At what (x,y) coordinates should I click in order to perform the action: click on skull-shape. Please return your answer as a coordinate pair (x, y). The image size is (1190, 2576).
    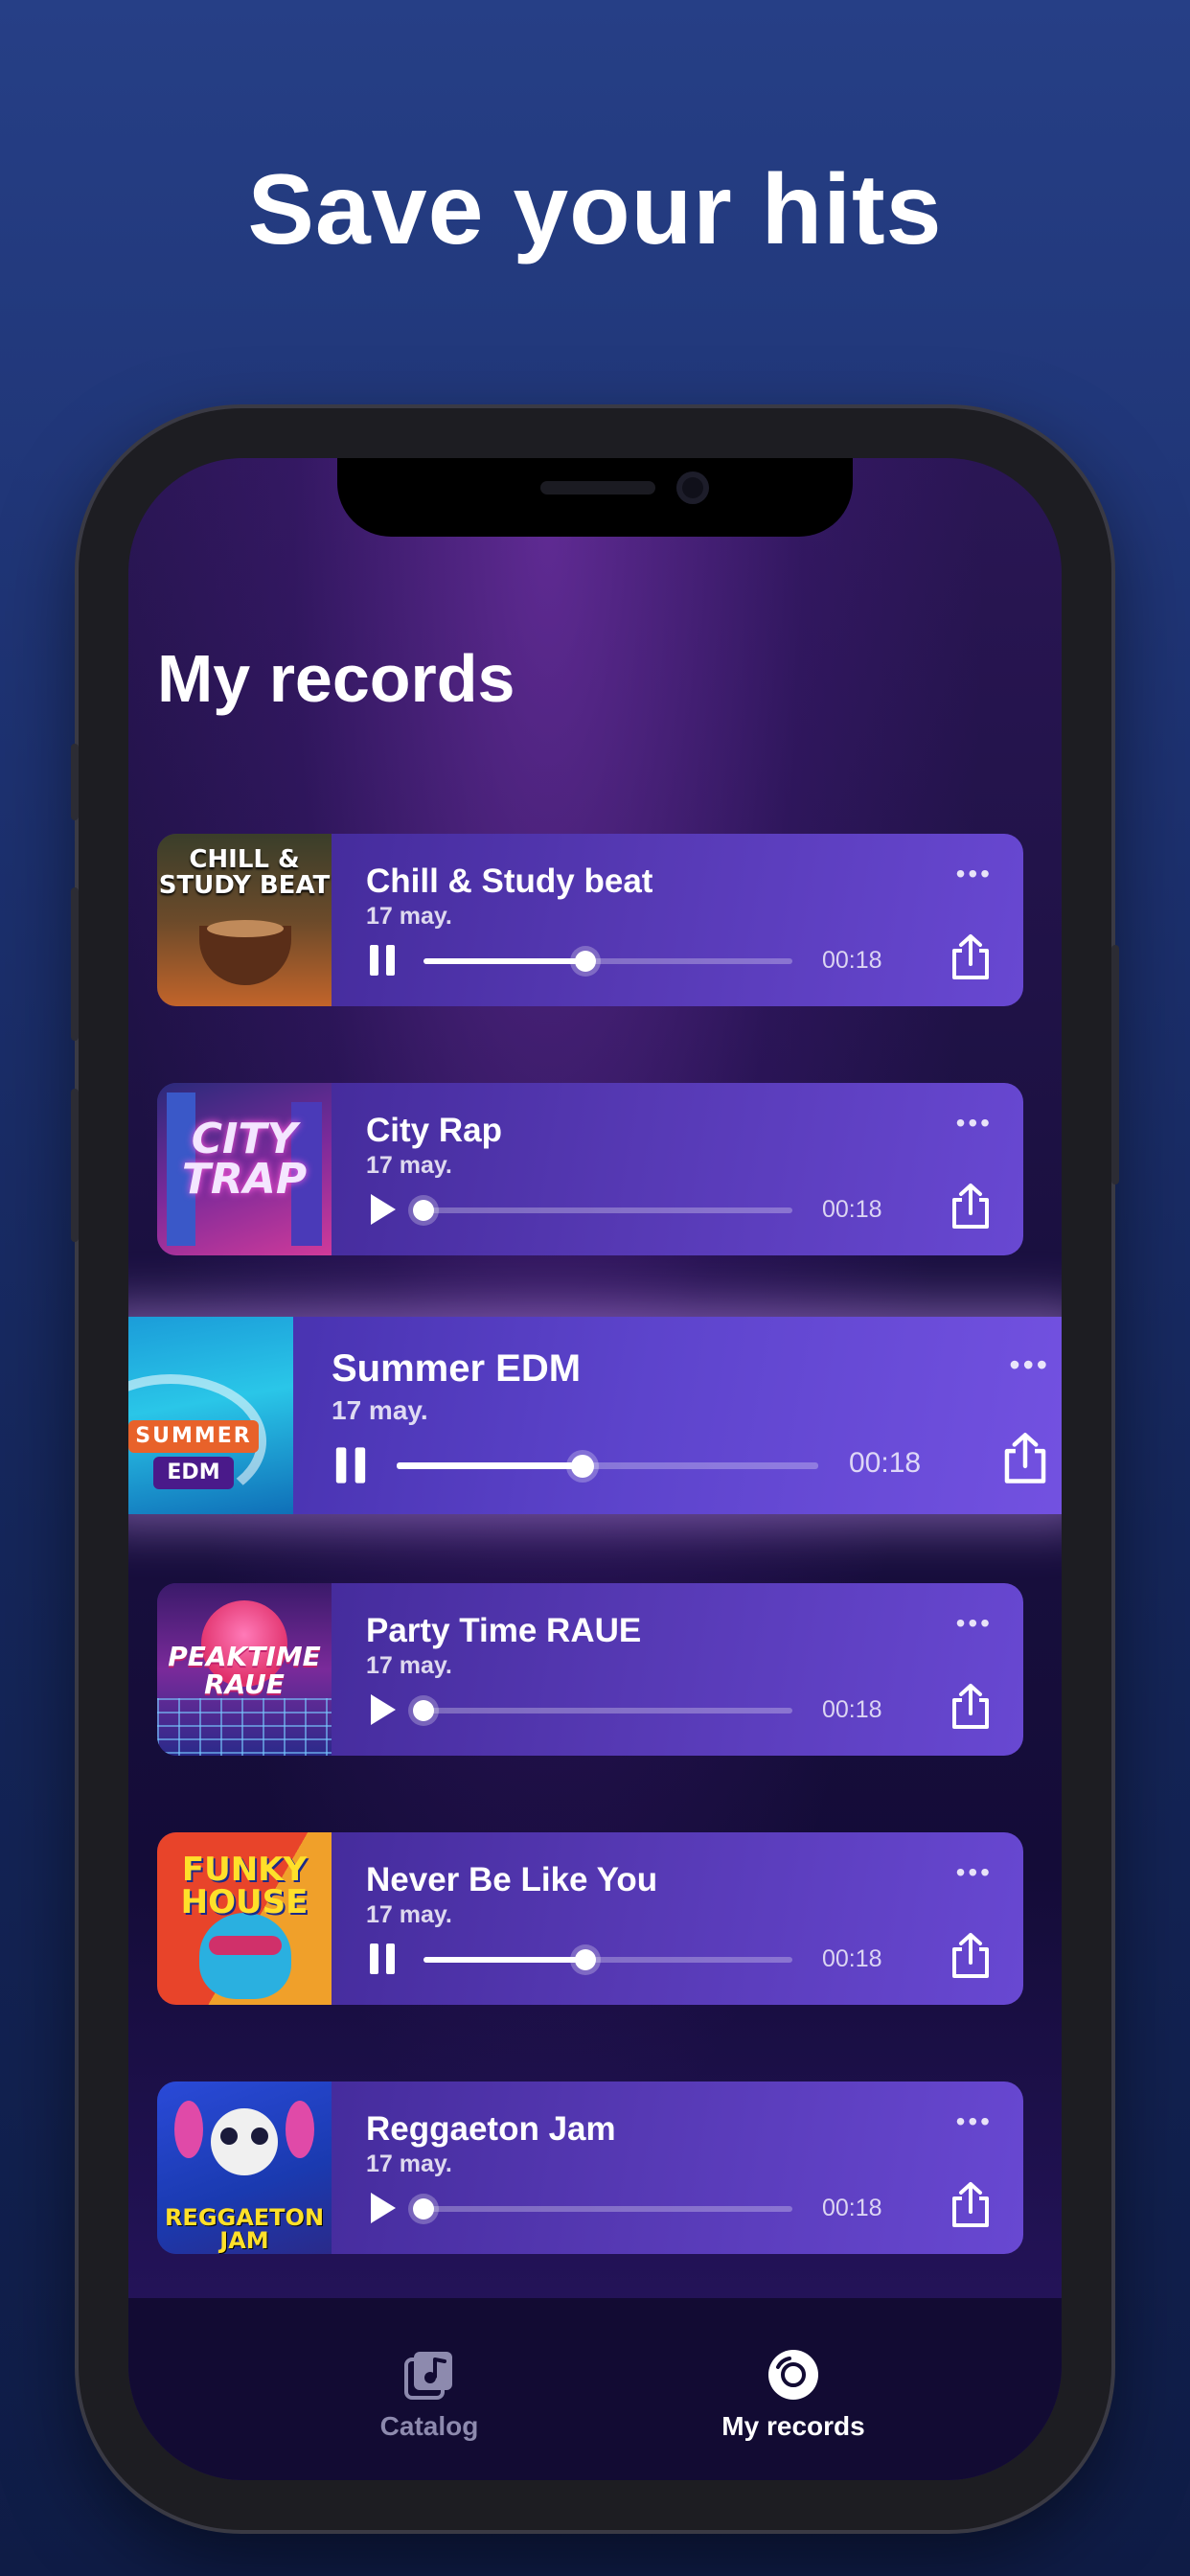
    Looking at the image, I should click on (245, 2141).